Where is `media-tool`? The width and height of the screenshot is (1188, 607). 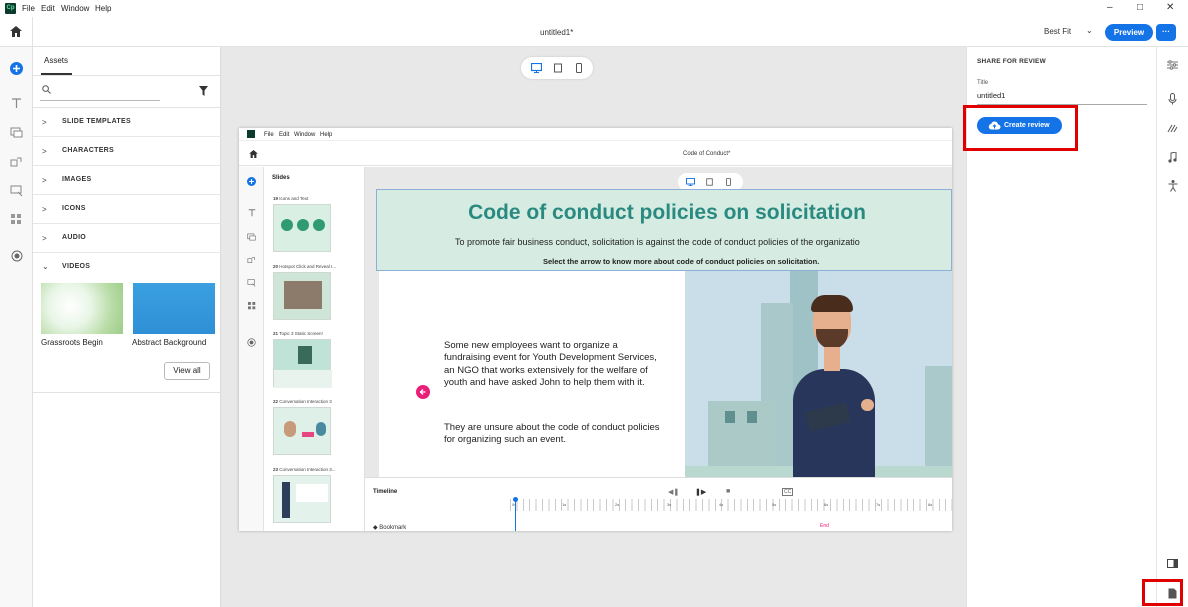
media-tool is located at coordinates (16, 132).